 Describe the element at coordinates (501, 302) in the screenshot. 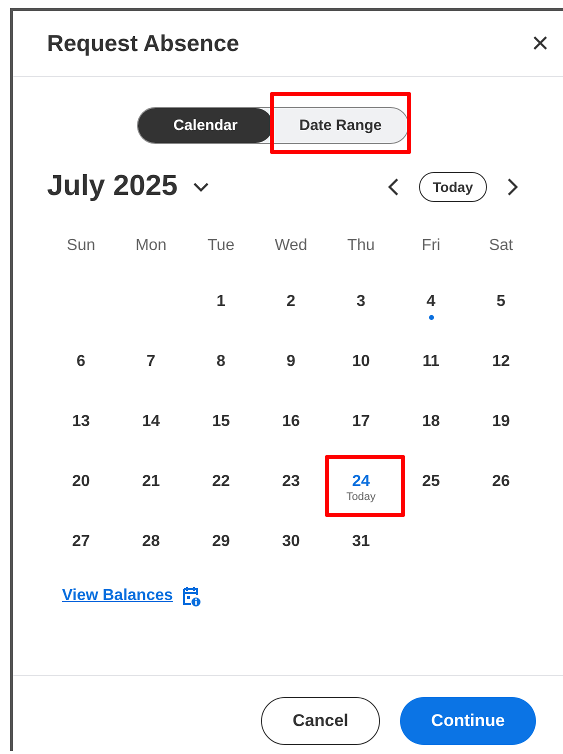

I see `calendar-day: 5` at that location.